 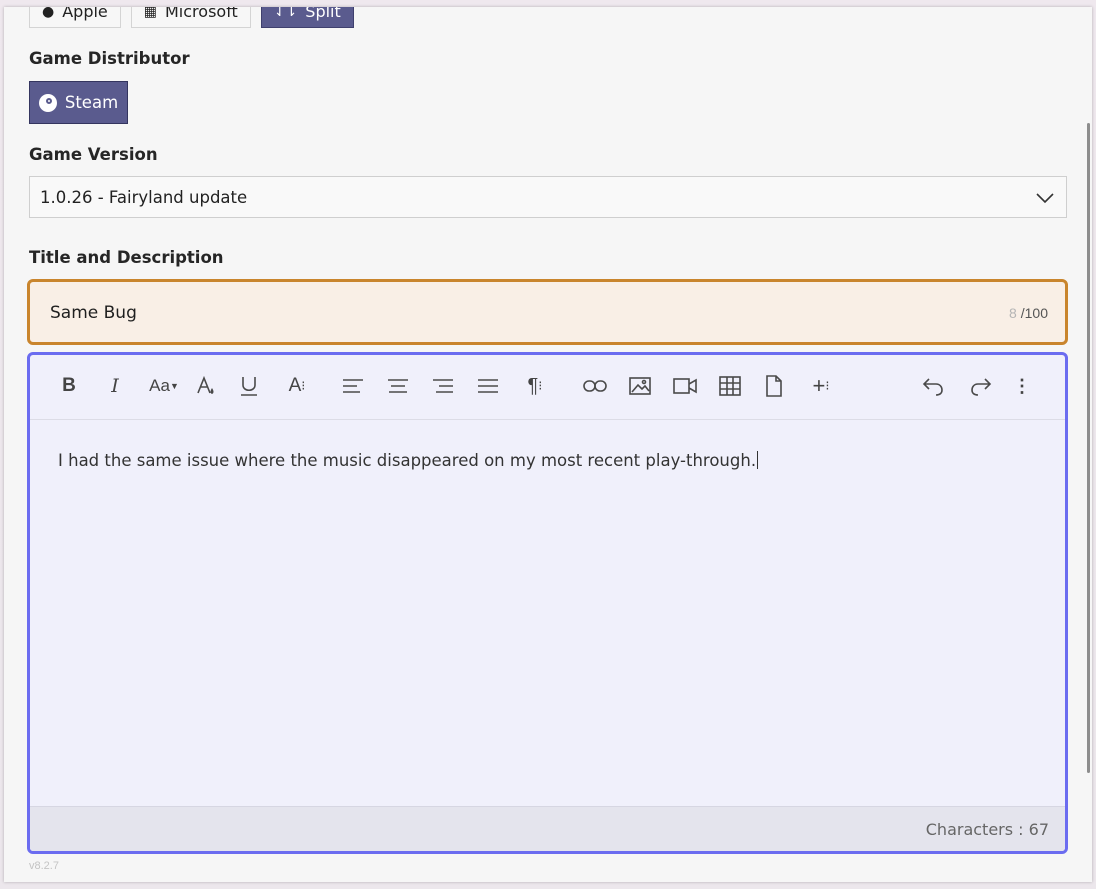 What do you see at coordinates (1034, 313) in the screenshot?
I see `title-char-max: /100` at bounding box center [1034, 313].